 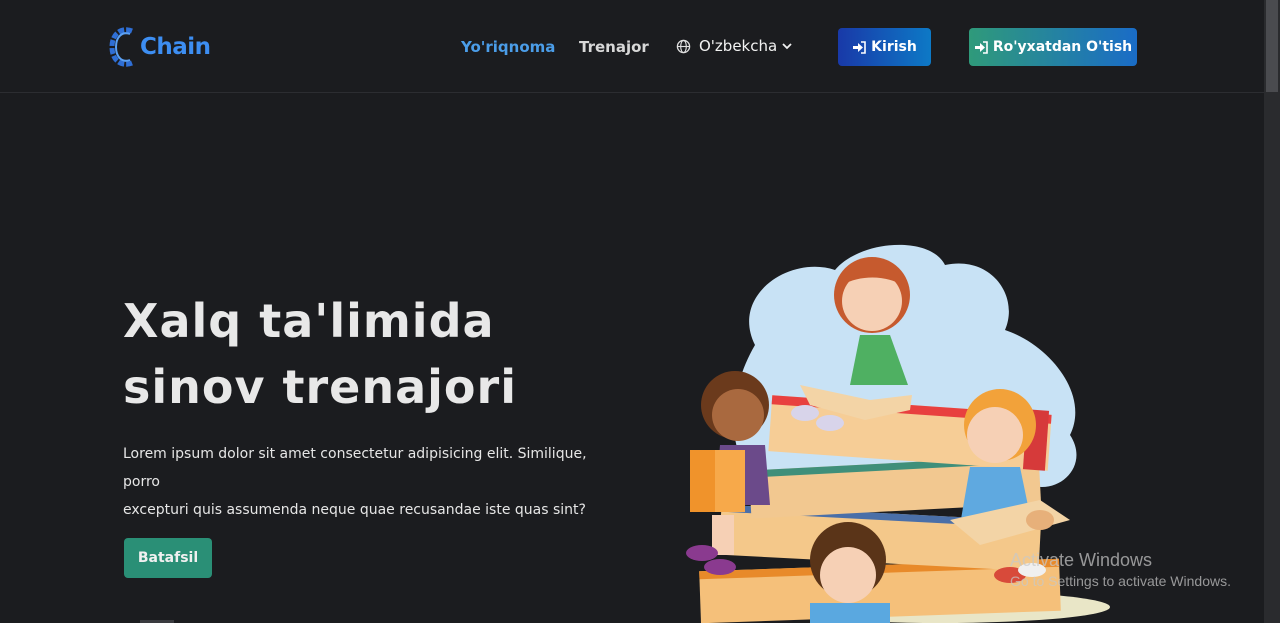 I want to click on watermark-title: Activate Windows, so click(x=1081, y=560).